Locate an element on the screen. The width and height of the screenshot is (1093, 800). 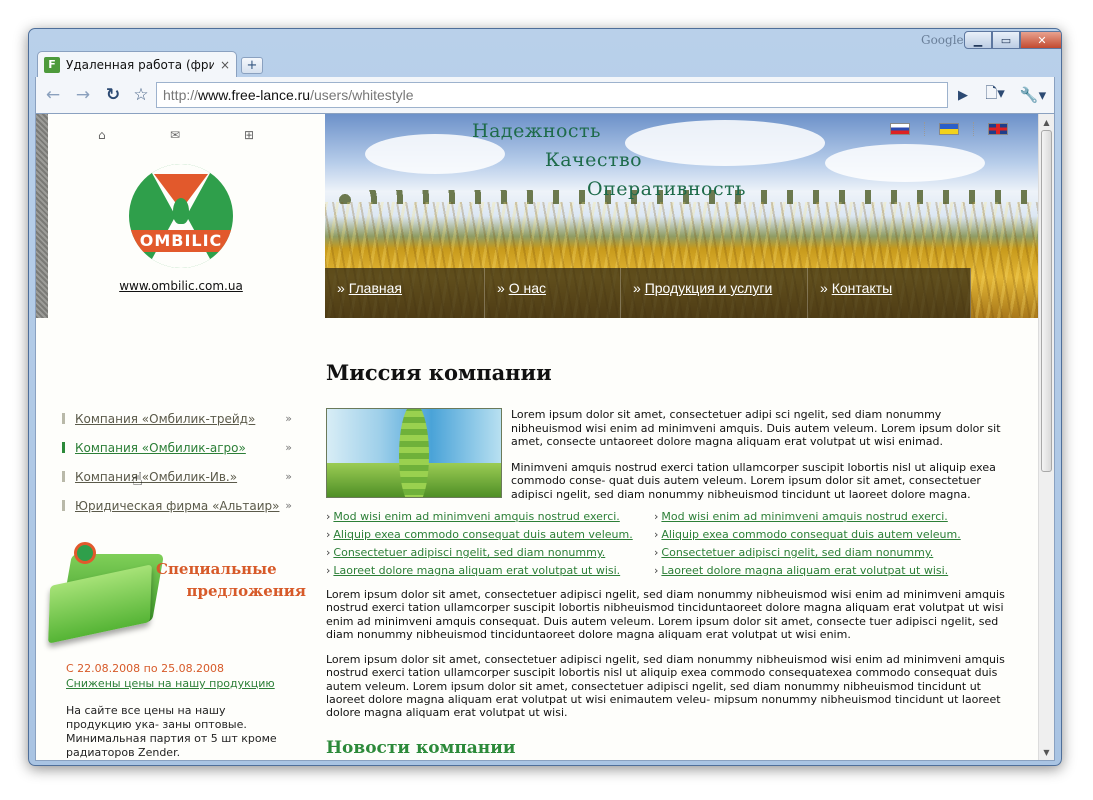
scroll-down-icon: ▼ is located at coordinates (1046, 752).